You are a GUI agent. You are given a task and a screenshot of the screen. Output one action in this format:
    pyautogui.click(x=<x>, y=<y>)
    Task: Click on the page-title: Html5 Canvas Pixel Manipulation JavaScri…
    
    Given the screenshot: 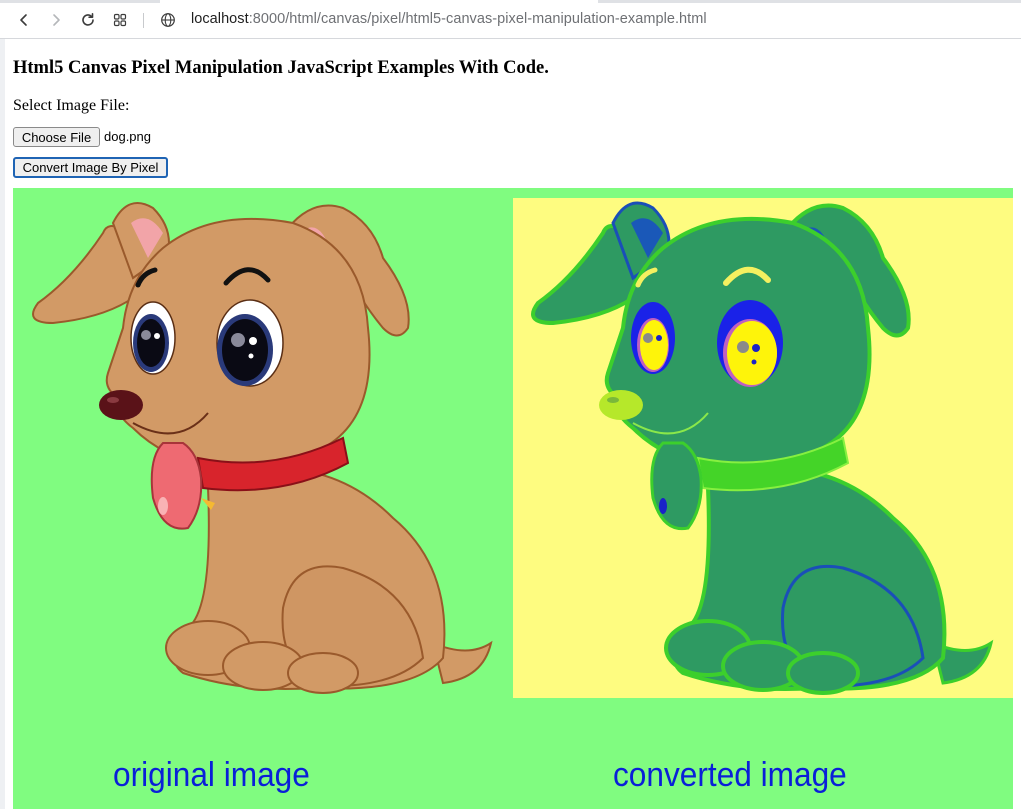 What is the action you would take?
    pyautogui.click(x=281, y=68)
    